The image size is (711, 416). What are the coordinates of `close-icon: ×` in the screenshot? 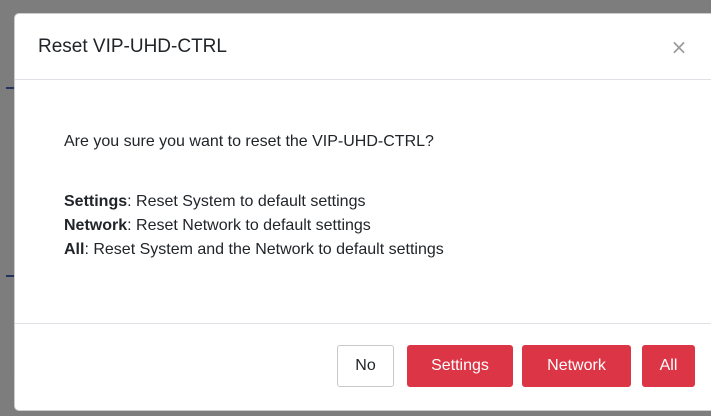 It's located at (679, 47).